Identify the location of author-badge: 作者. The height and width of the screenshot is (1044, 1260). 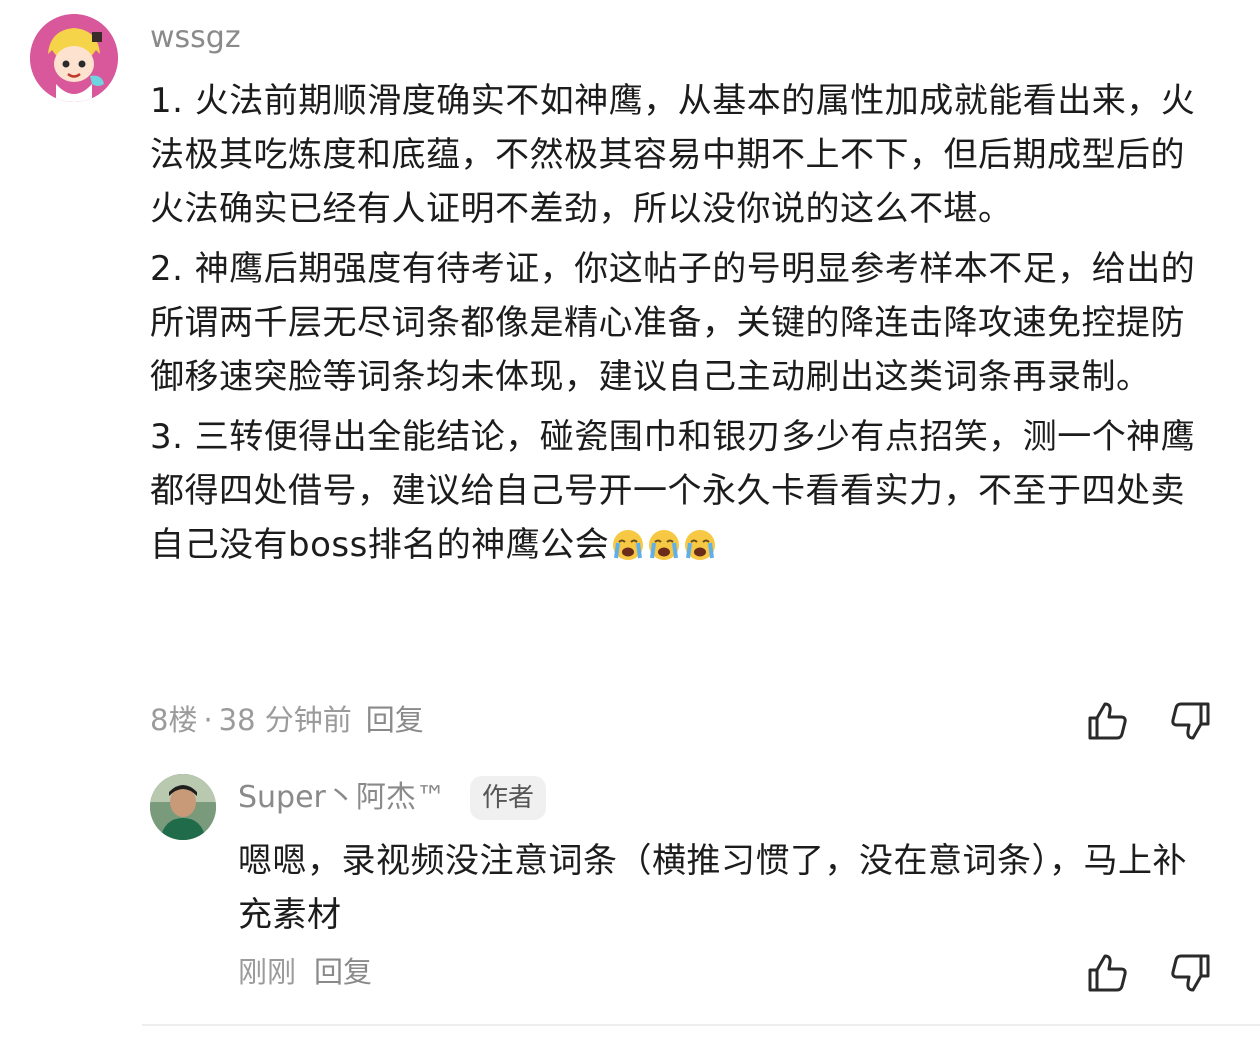
(508, 798).